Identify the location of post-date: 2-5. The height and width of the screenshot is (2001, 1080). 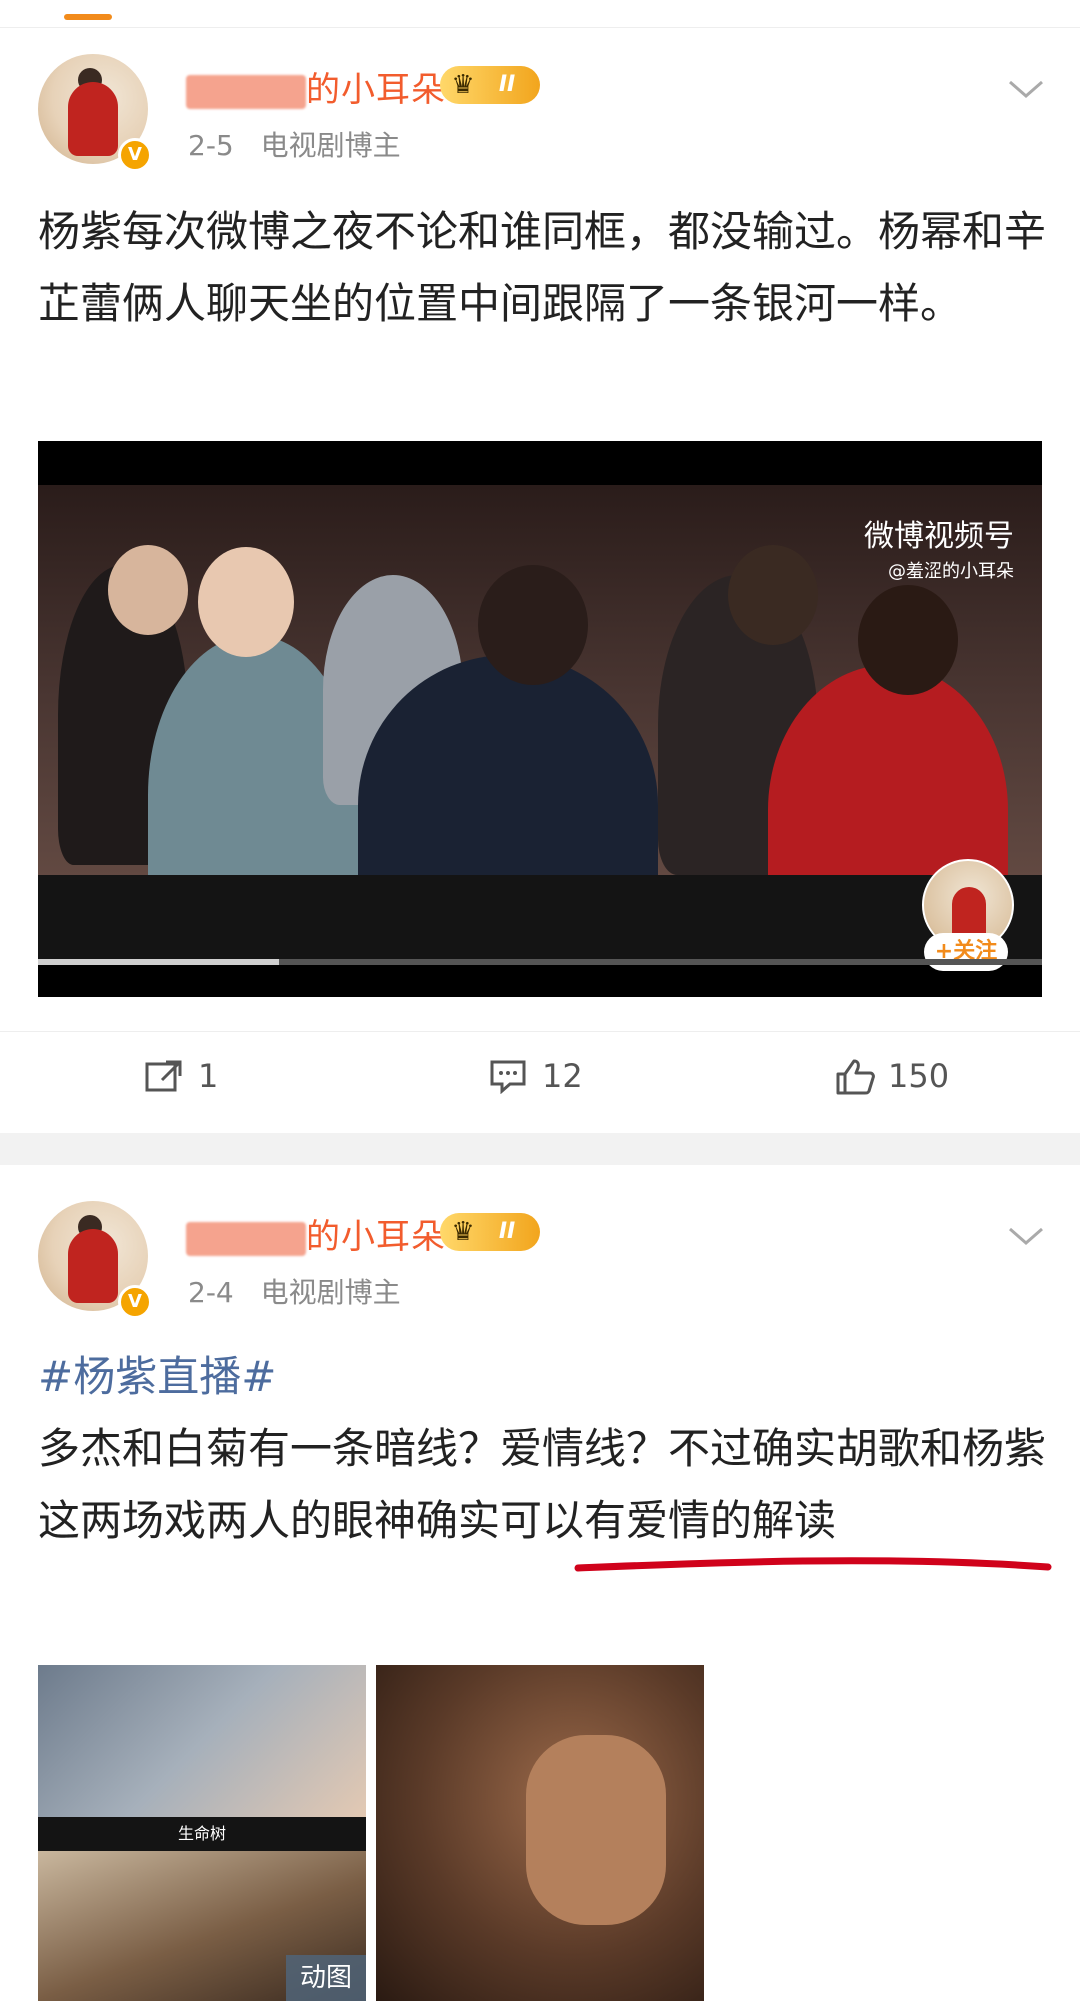
(211, 145).